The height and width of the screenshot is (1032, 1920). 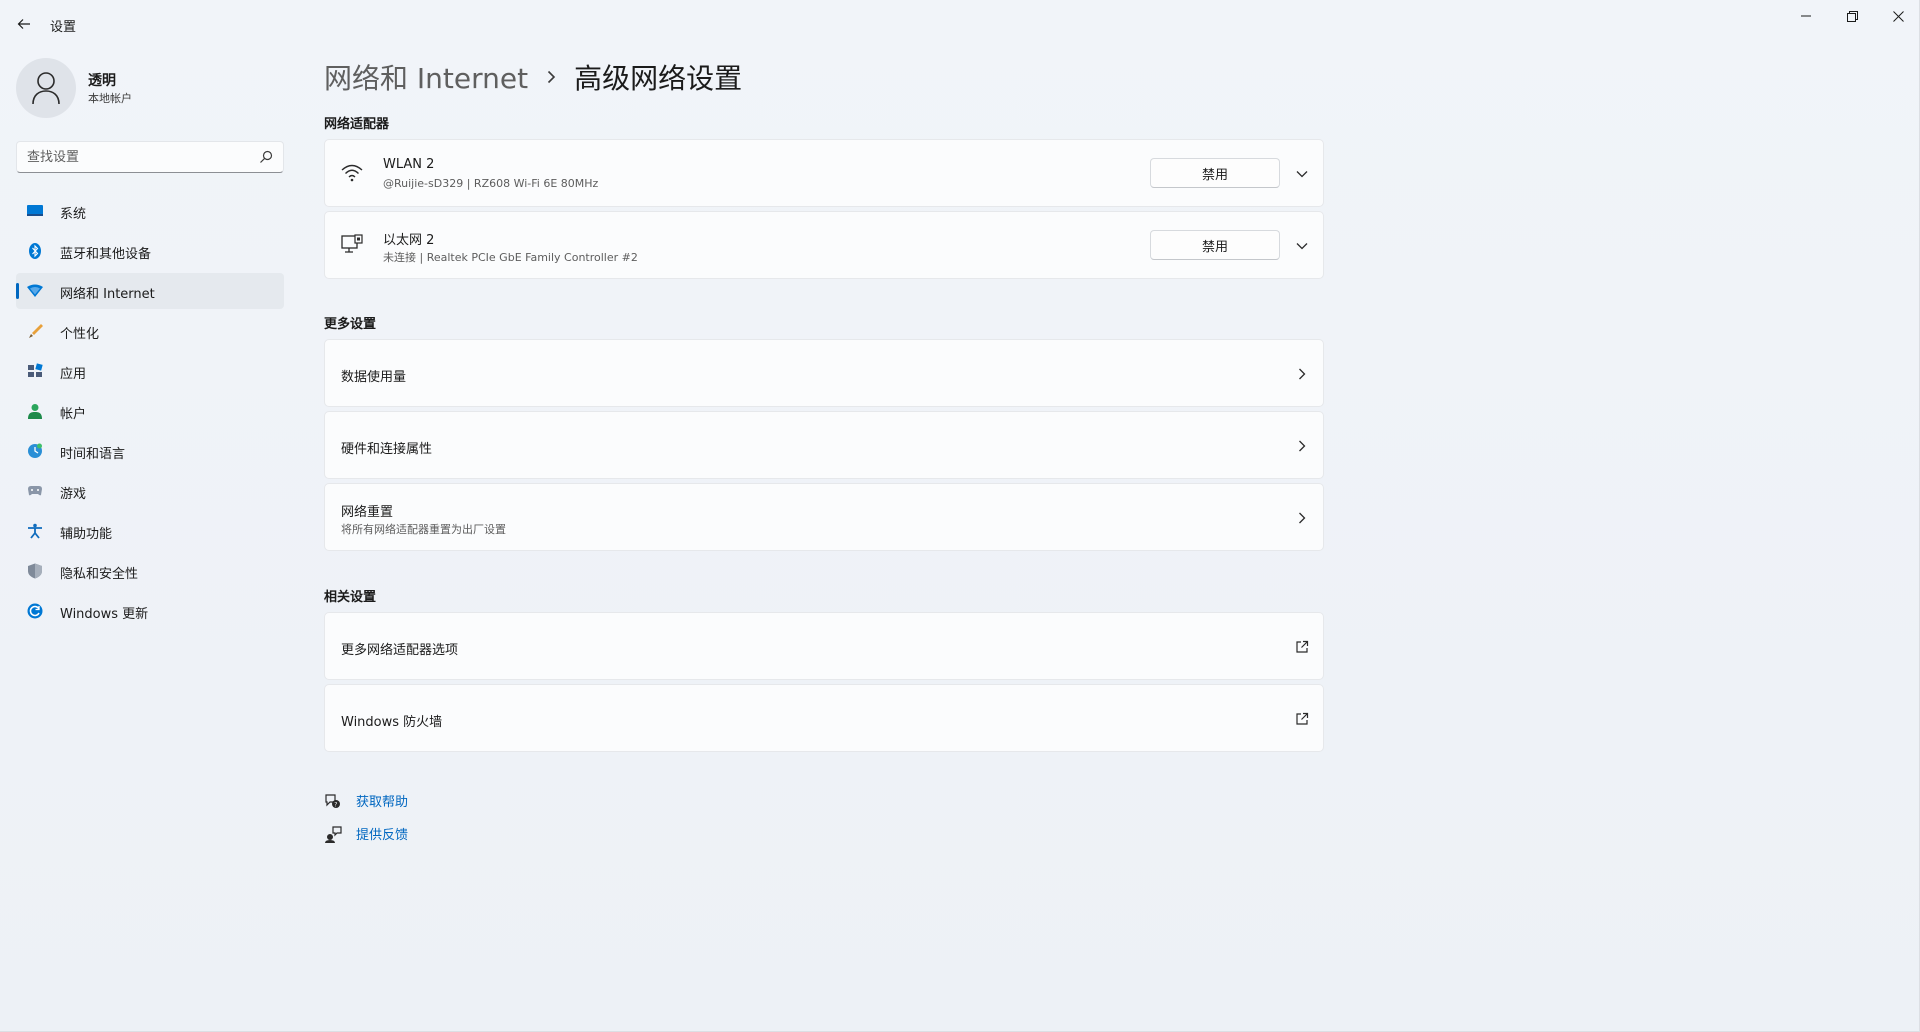 I want to click on sidebar-item-label: 应用, so click(x=73, y=374).